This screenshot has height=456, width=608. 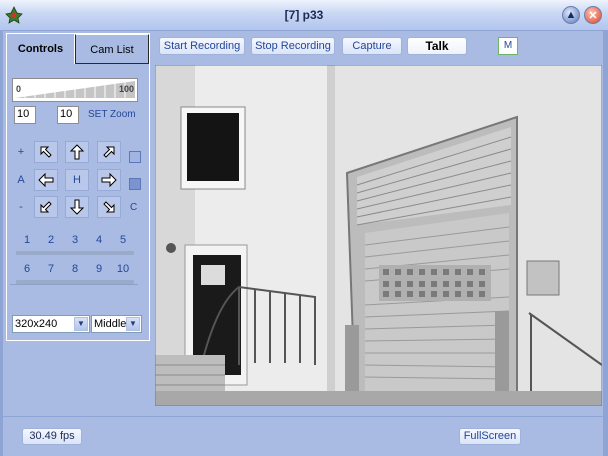 I want to click on pan-up-left-button, so click(x=46, y=152).